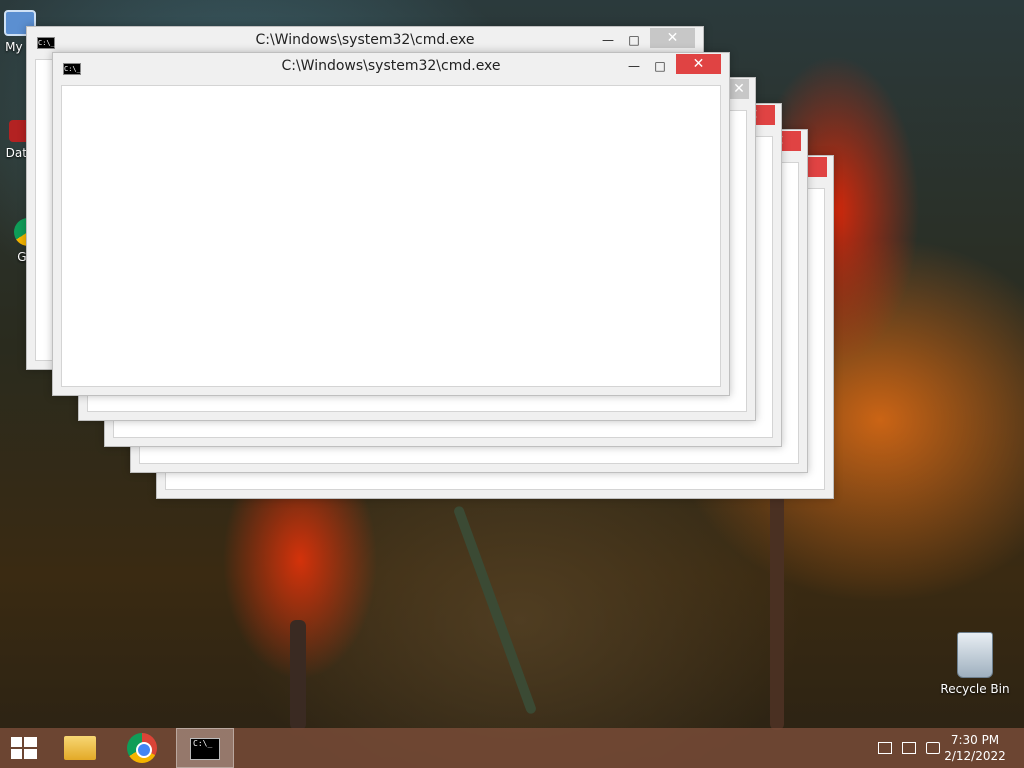  I want to click on clock: 7:30 PM 2/12/2022, so click(975, 748).